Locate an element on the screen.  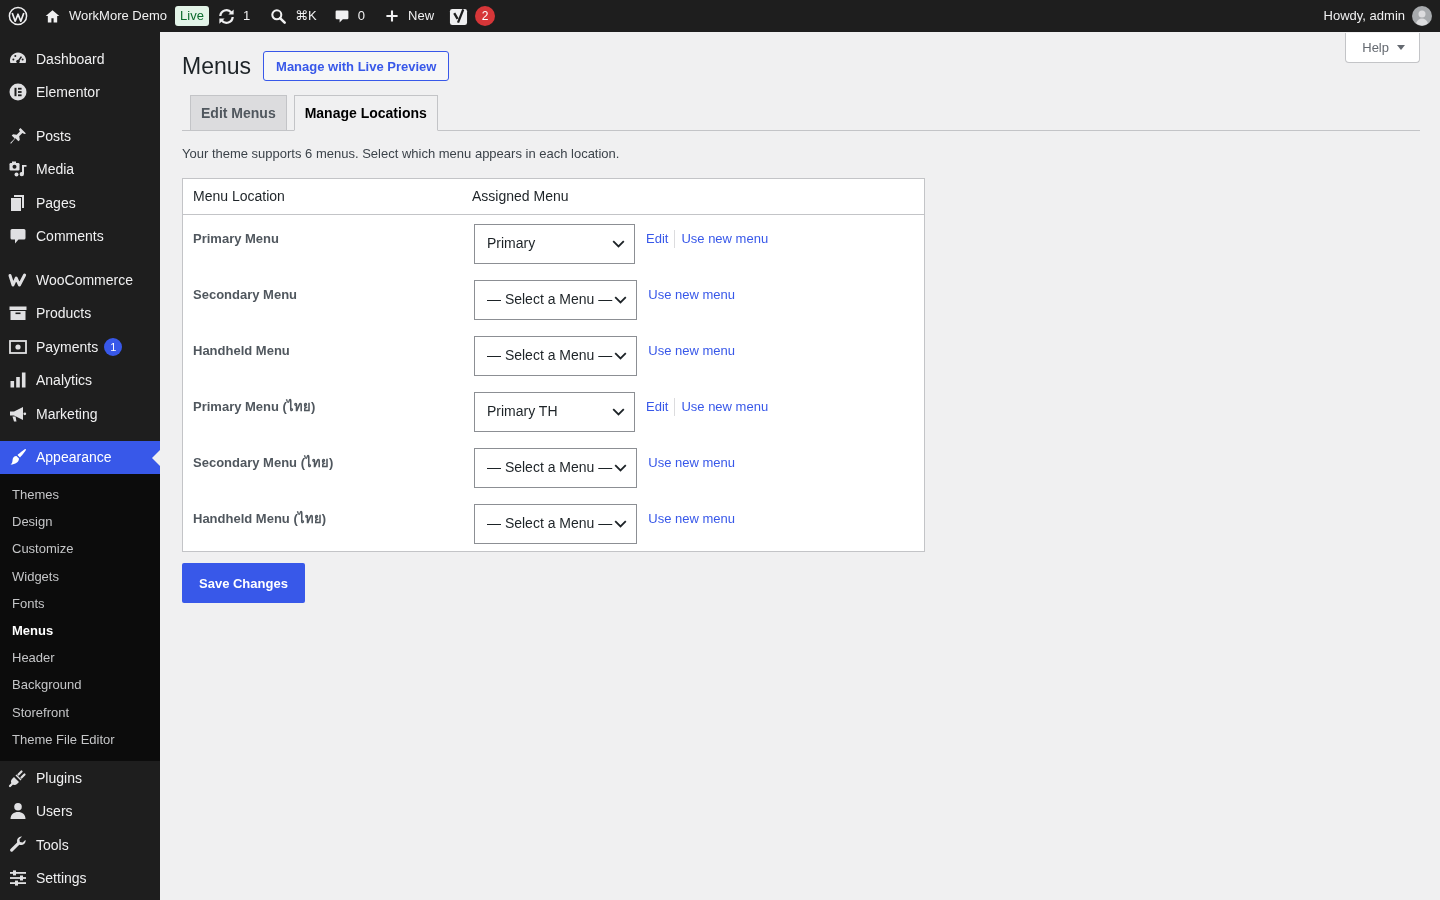
caret-icon is located at coordinates (1401, 47).